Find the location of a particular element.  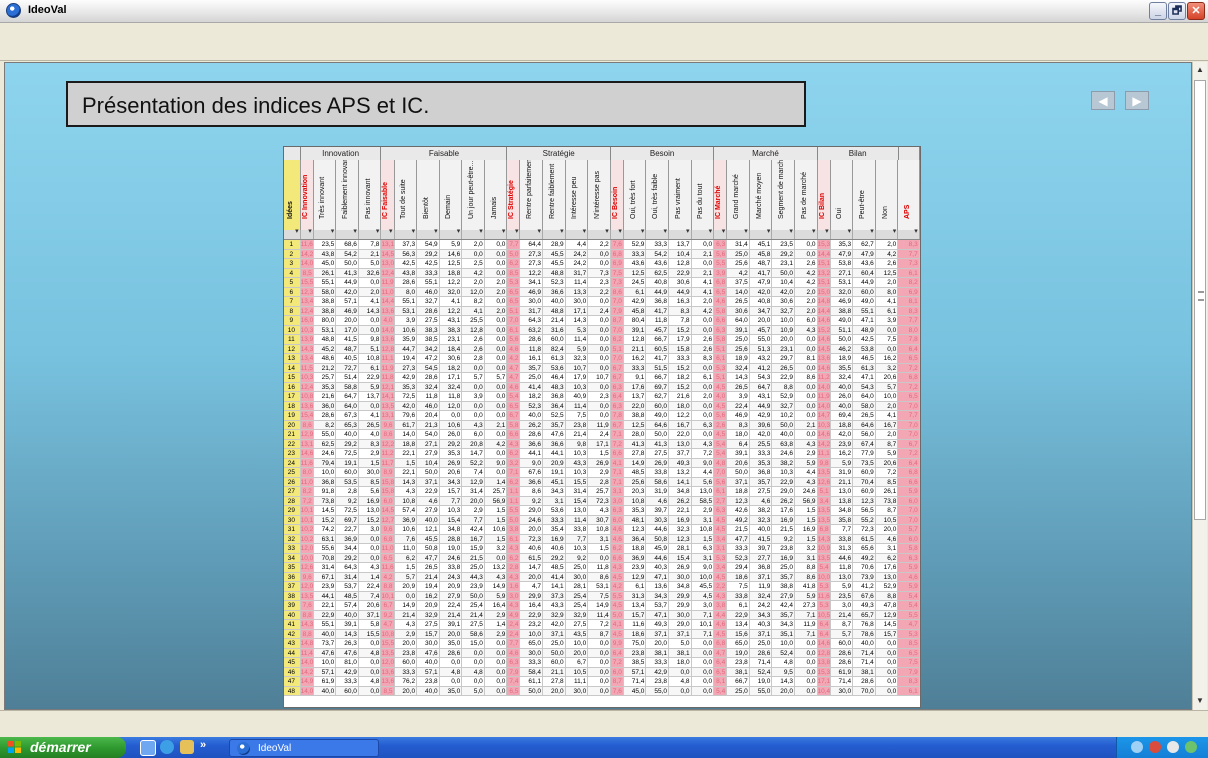

quick-launch-overflow: » is located at coordinates (203, 745).